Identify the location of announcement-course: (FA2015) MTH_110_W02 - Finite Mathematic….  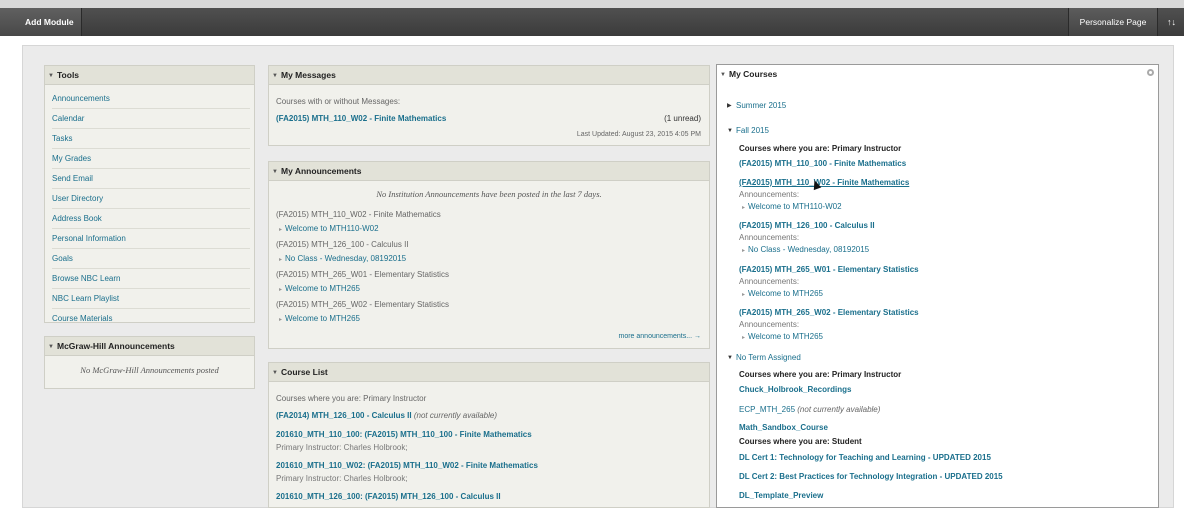
(358, 214).